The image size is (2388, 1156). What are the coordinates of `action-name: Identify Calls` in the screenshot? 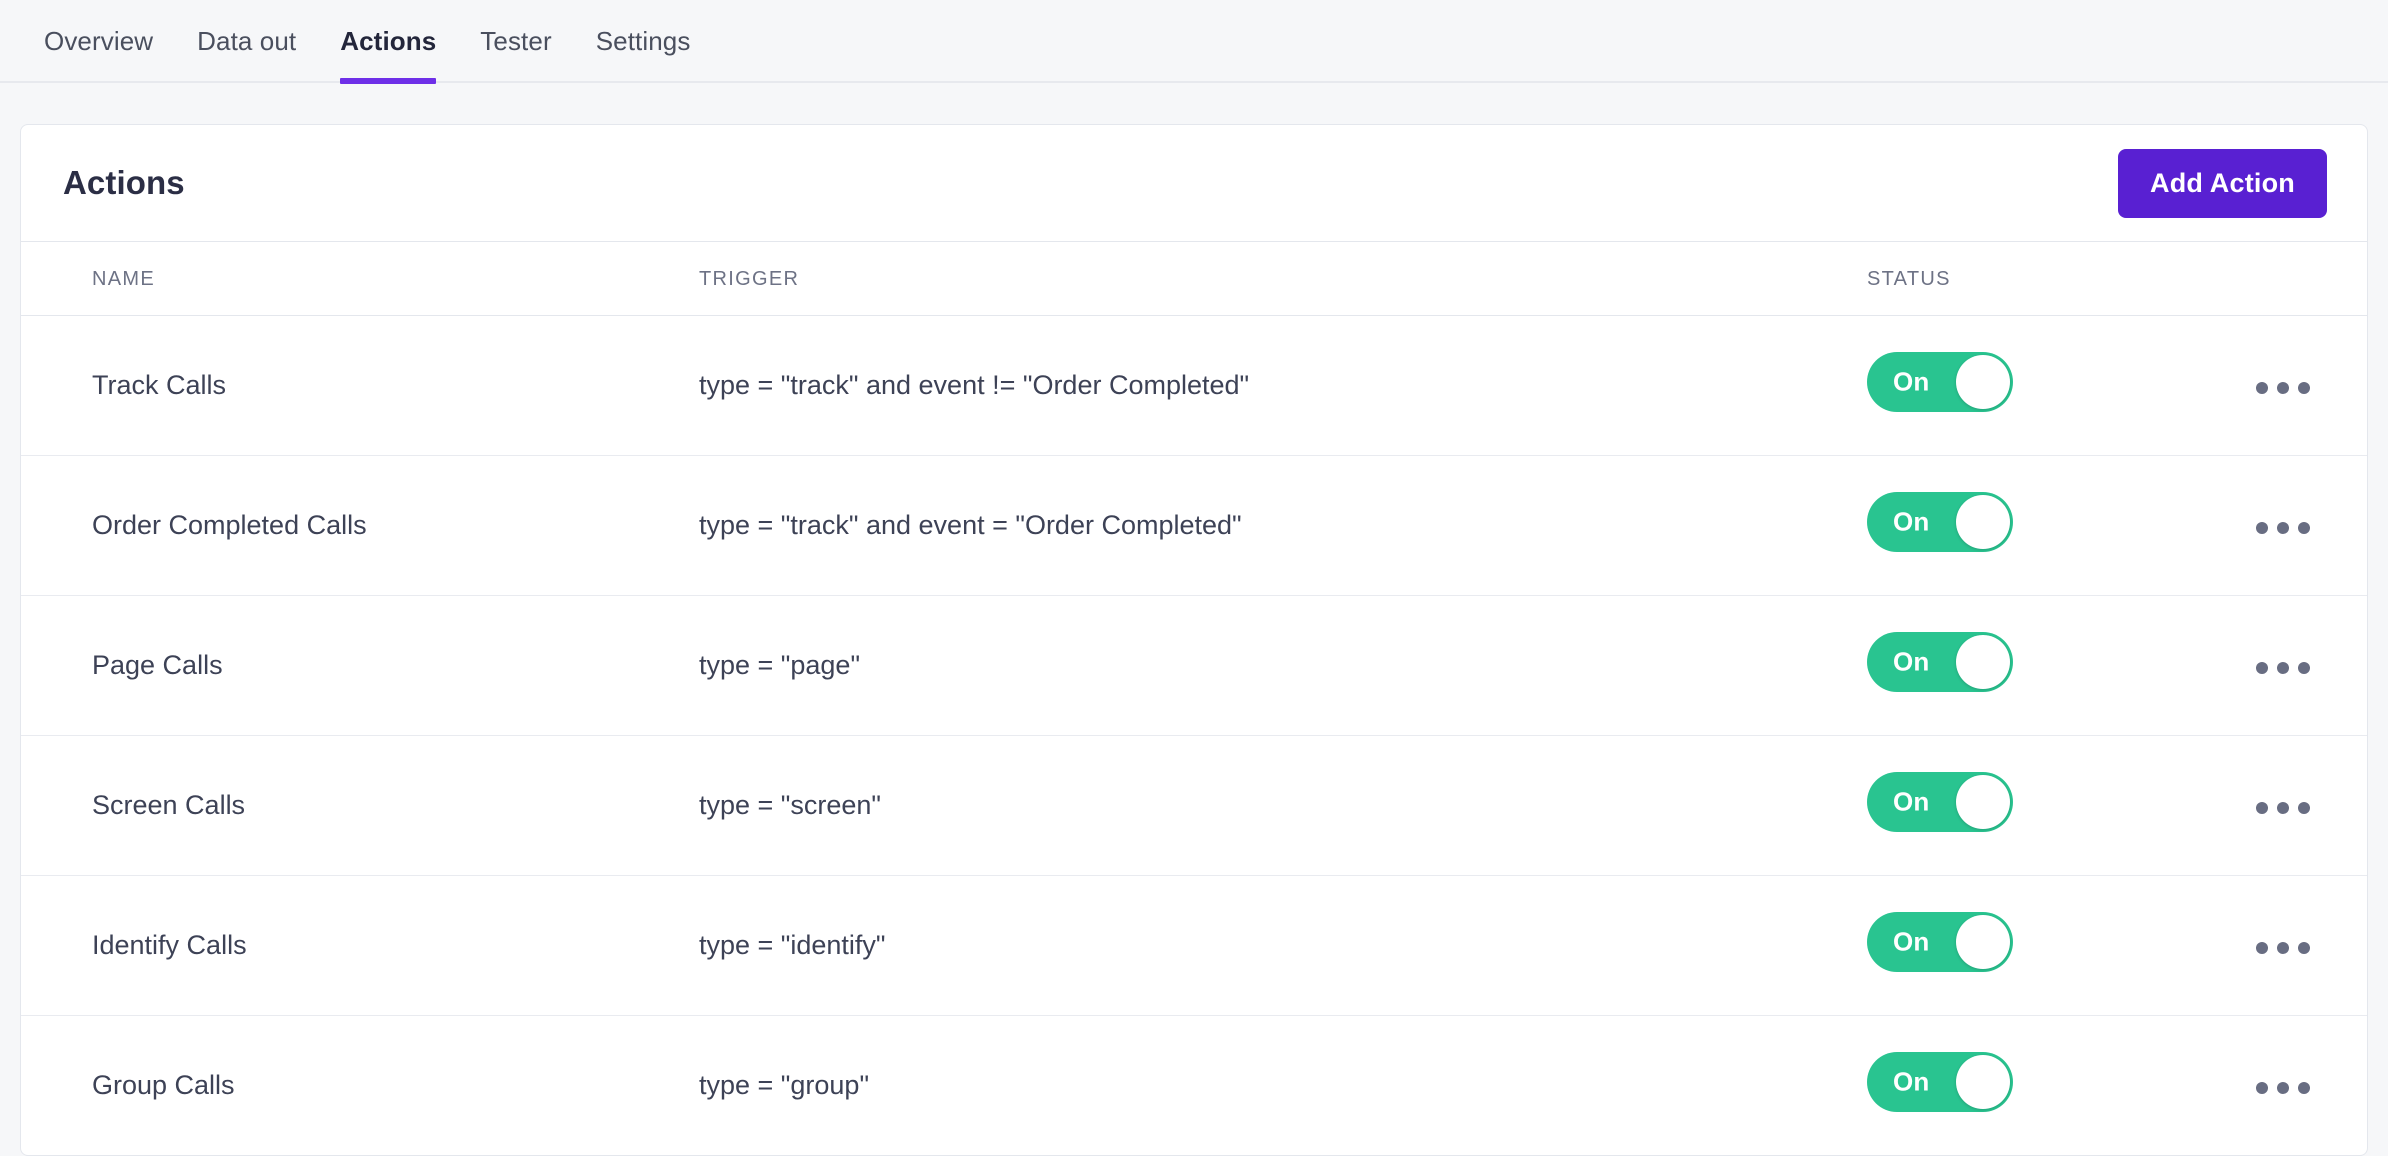 It's located at (341, 945).